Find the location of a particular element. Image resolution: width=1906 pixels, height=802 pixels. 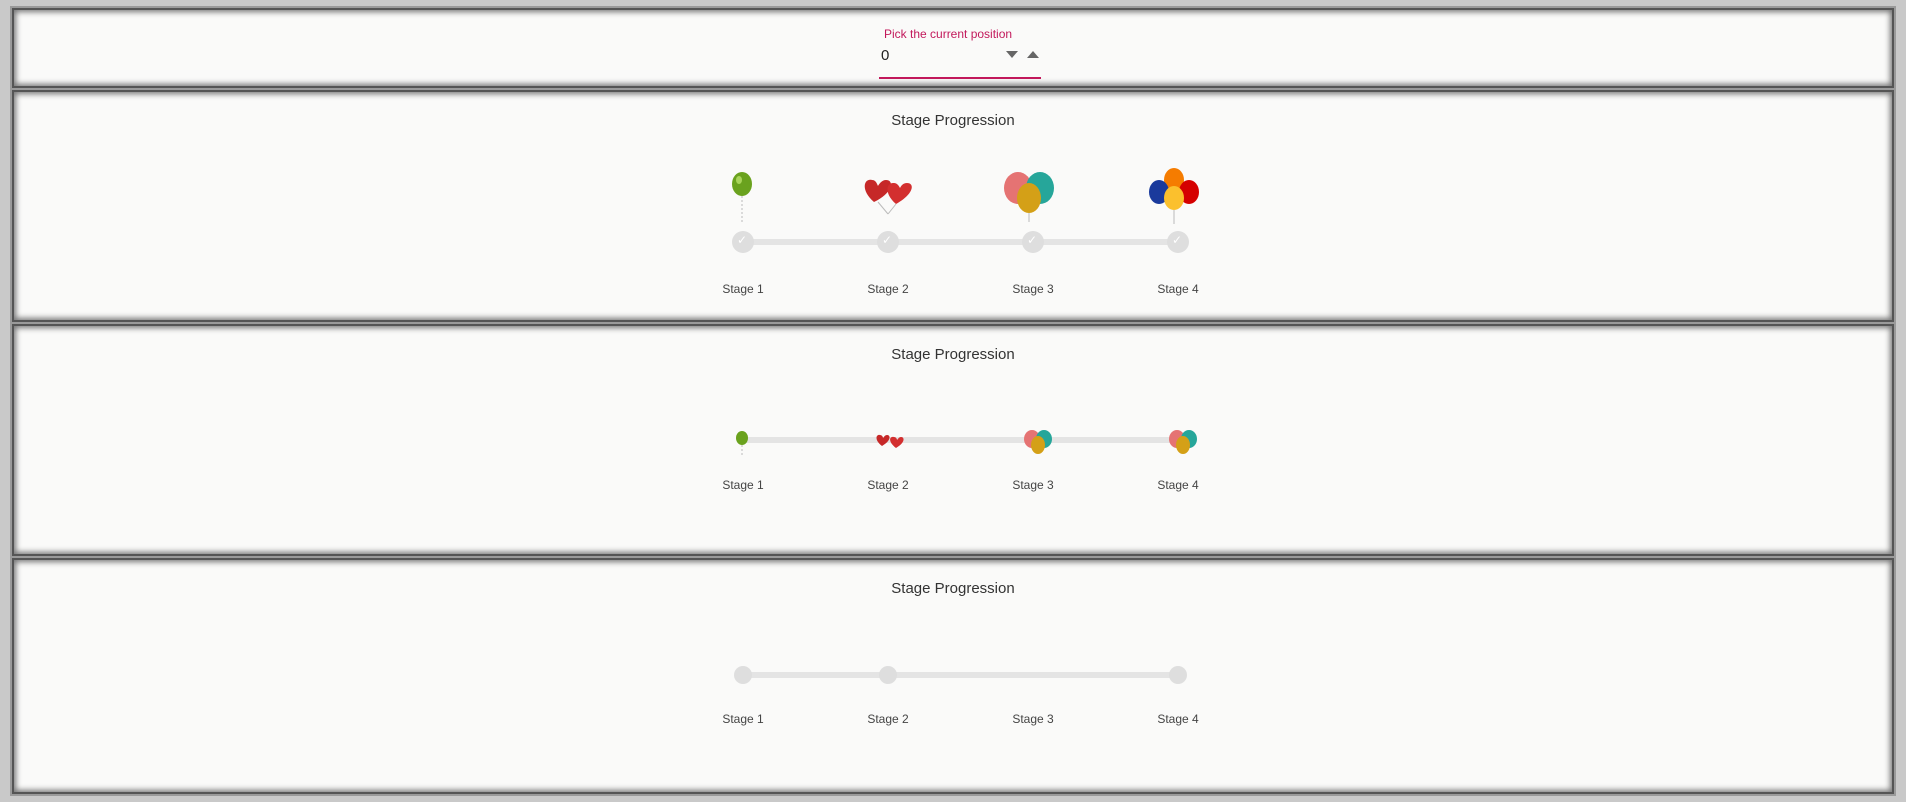

field-underline is located at coordinates (960, 78).